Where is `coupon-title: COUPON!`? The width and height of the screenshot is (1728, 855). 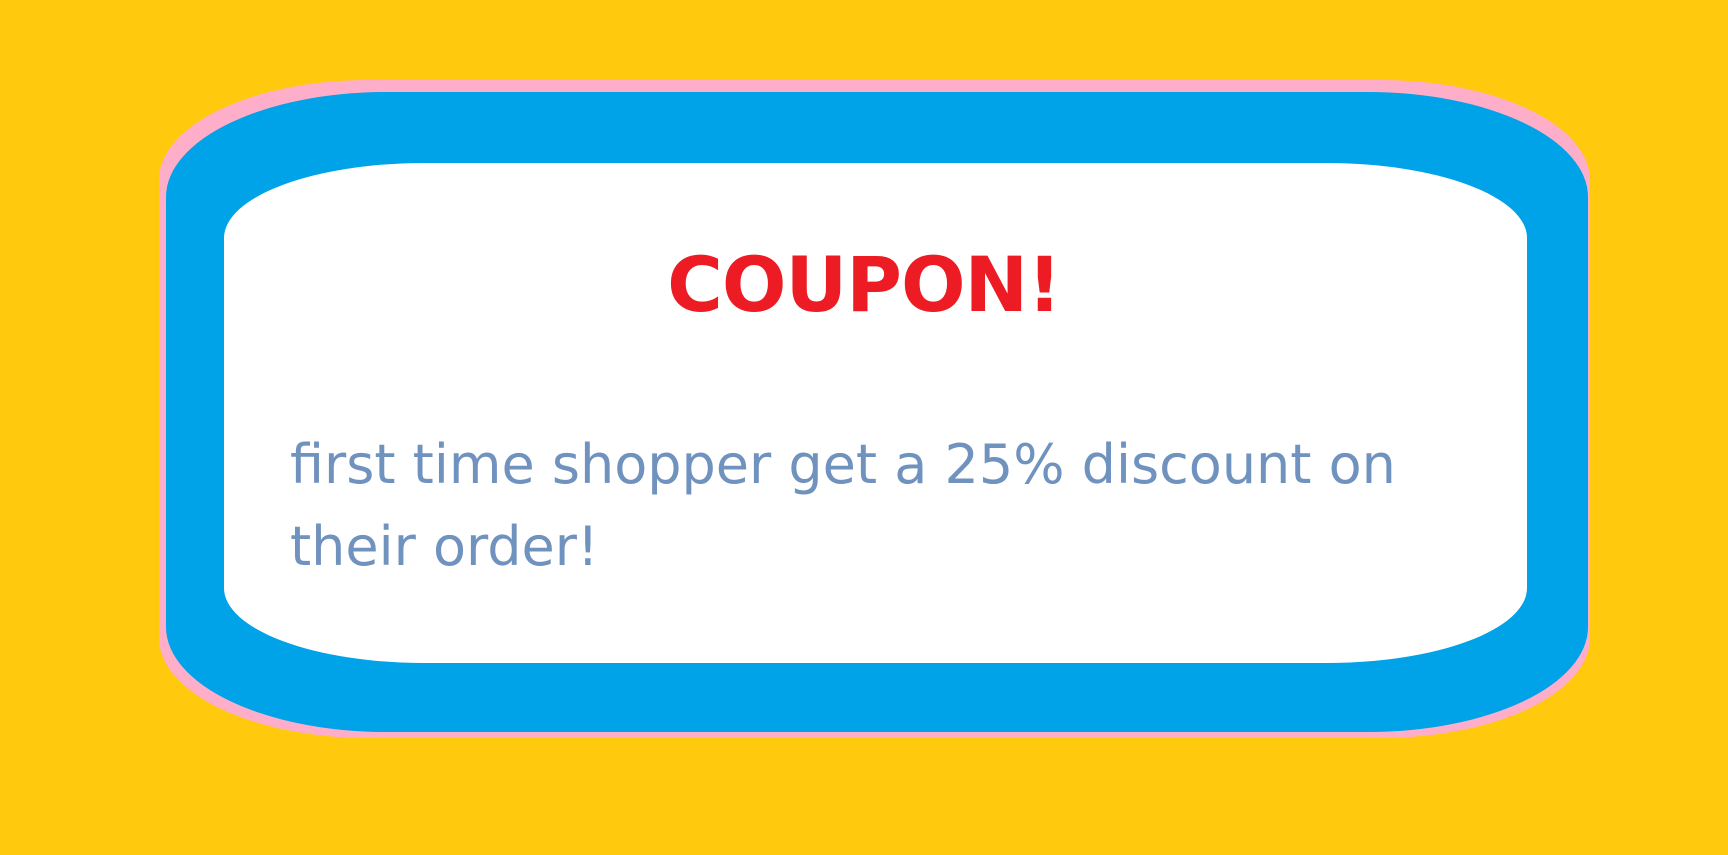
coupon-title: COUPON! is located at coordinates (864, 284).